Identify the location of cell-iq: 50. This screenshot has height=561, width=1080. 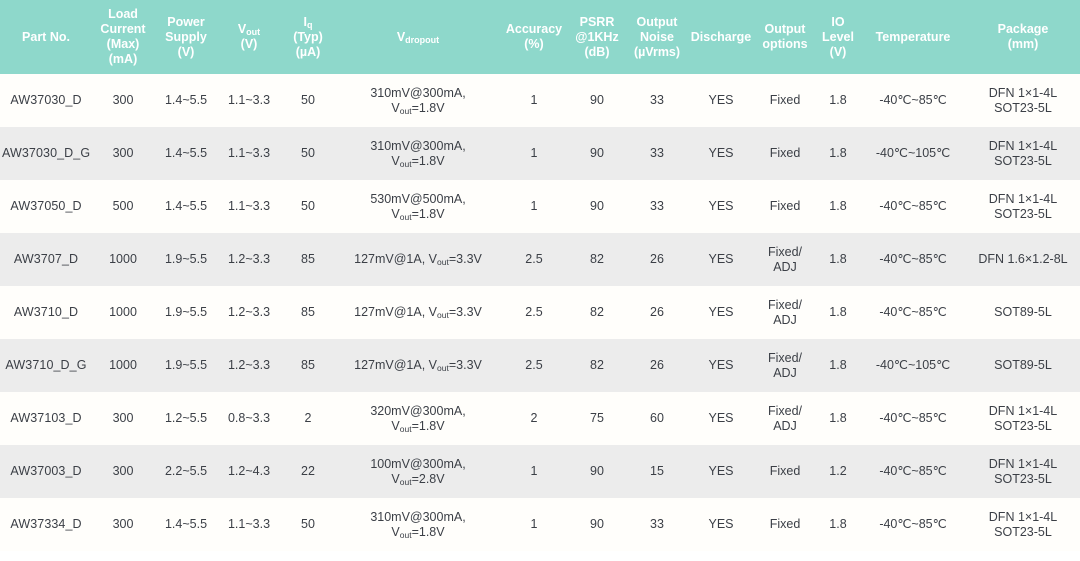
(308, 206).